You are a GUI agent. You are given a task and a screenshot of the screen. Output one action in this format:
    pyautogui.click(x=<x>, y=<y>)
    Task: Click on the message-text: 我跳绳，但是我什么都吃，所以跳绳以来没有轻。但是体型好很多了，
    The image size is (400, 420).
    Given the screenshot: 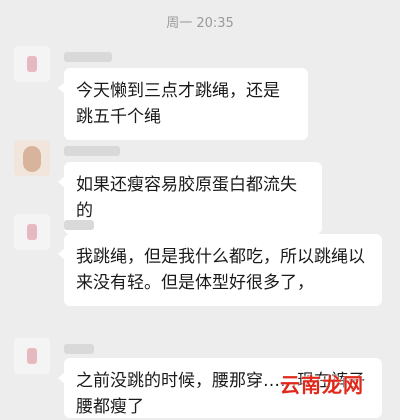 What is the action you would take?
    pyautogui.click(x=220, y=270)
    